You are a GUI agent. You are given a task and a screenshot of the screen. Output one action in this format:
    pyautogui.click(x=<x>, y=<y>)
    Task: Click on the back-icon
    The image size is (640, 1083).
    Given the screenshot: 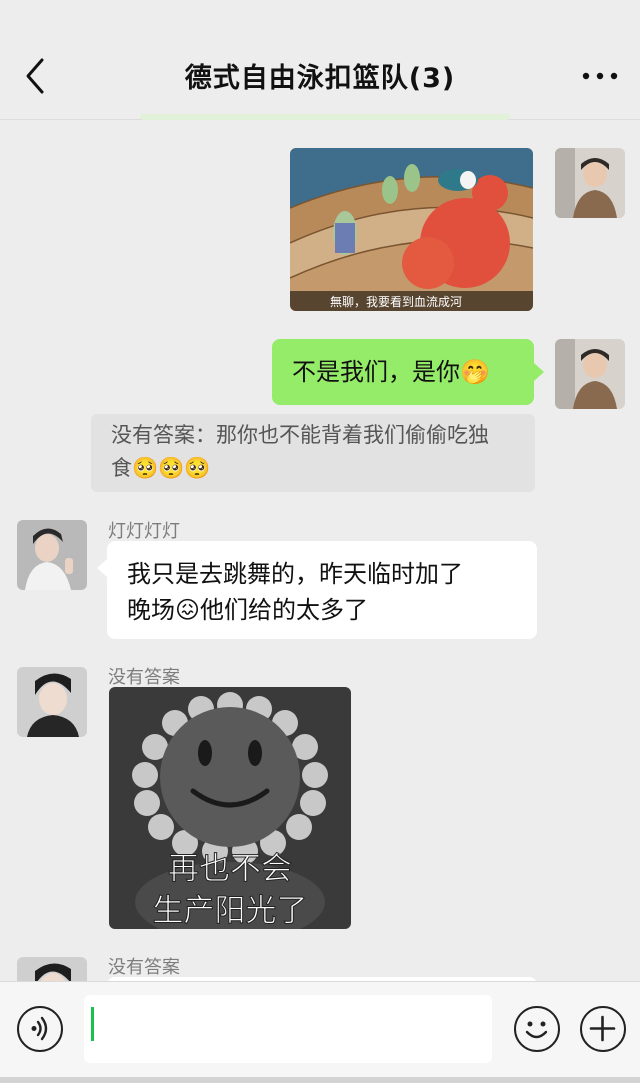 What is the action you would take?
    pyautogui.click(x=35, y=76)
    